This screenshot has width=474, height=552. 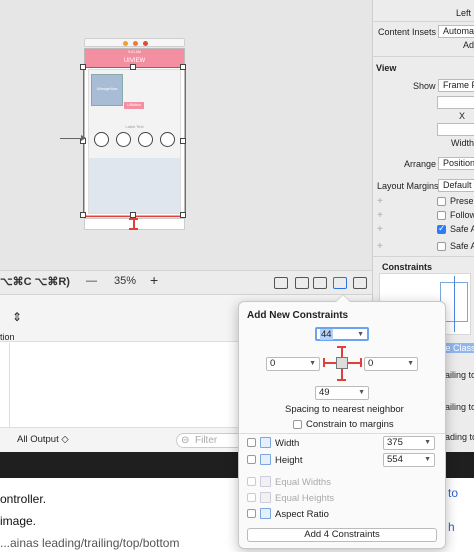 I want to click on zoom-out-button: —, so click(x=91, y=281).